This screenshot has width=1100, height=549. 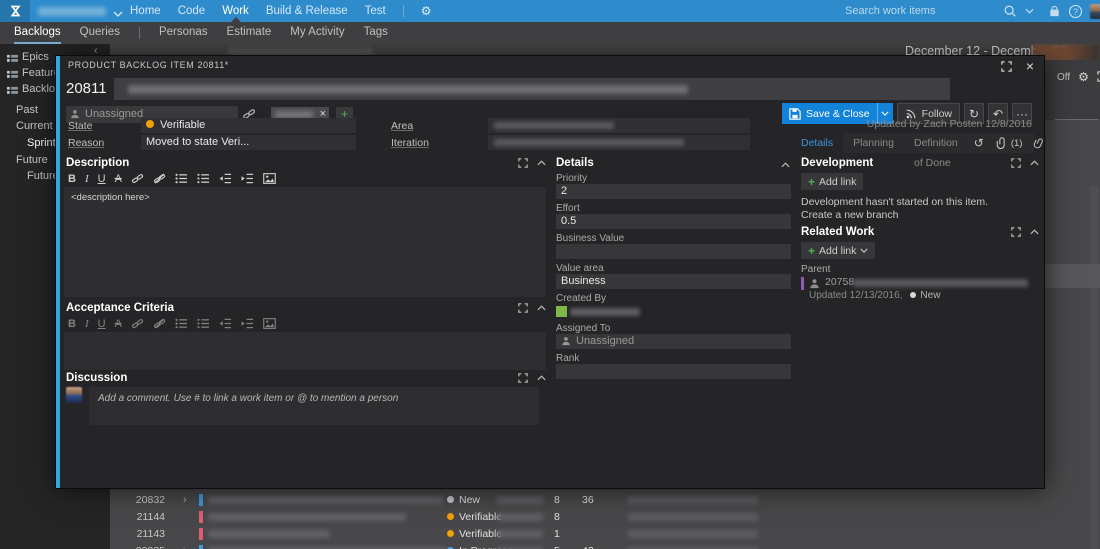 I want to click on top-menu: Home Code Work Build & Release Test ⚙, so click(x=281, y=11).